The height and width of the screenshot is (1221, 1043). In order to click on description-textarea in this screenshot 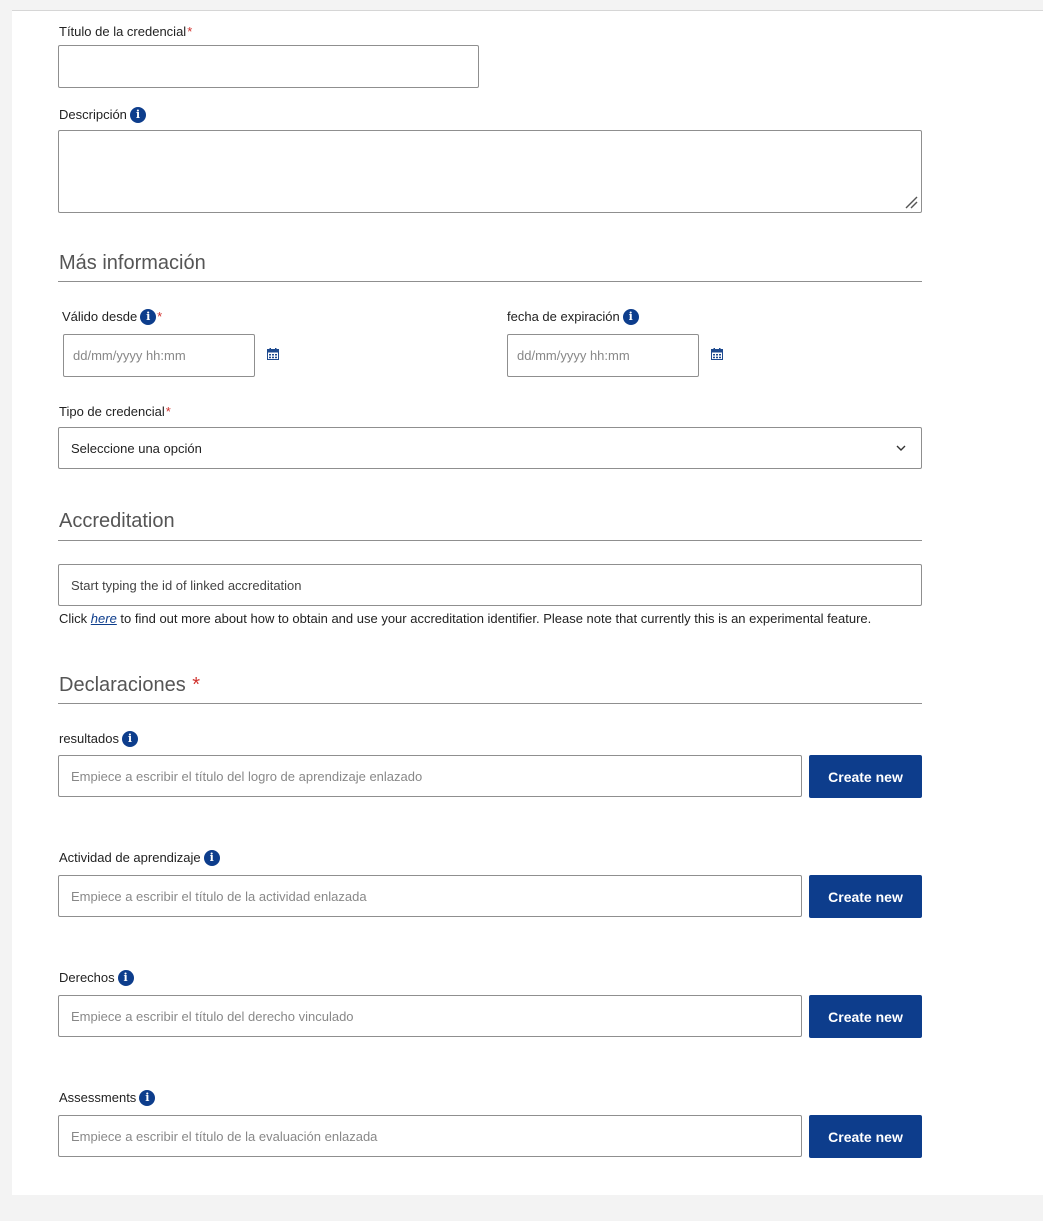, I will do `click(490, 171)`.